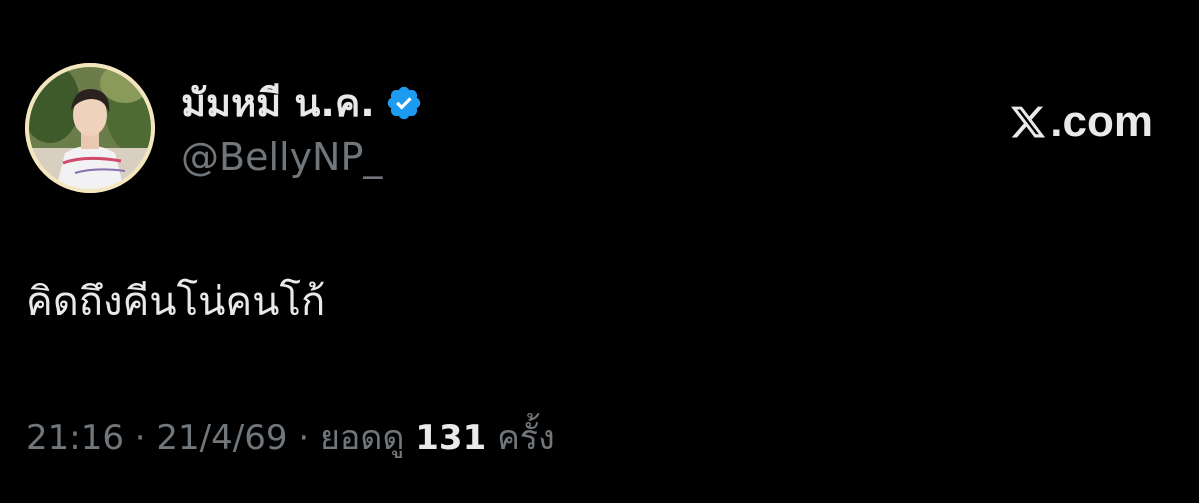  What do you see at coordinates (278, 103) in the screenshot?
I see `display-name: มัมหมี น.ค.` at bounding box center [278, 103].